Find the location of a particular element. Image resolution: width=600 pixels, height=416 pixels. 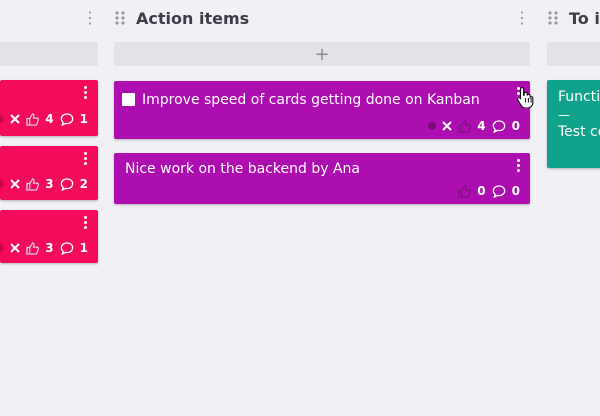

plus-icon: + is located at coordinates (322, 54).